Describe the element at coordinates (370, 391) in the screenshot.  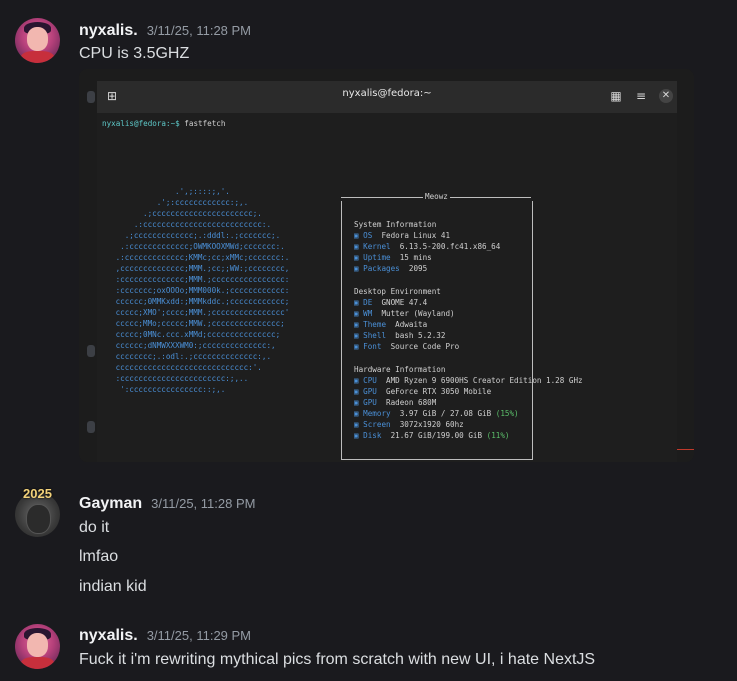
I see `info-key: GPU` at that location.